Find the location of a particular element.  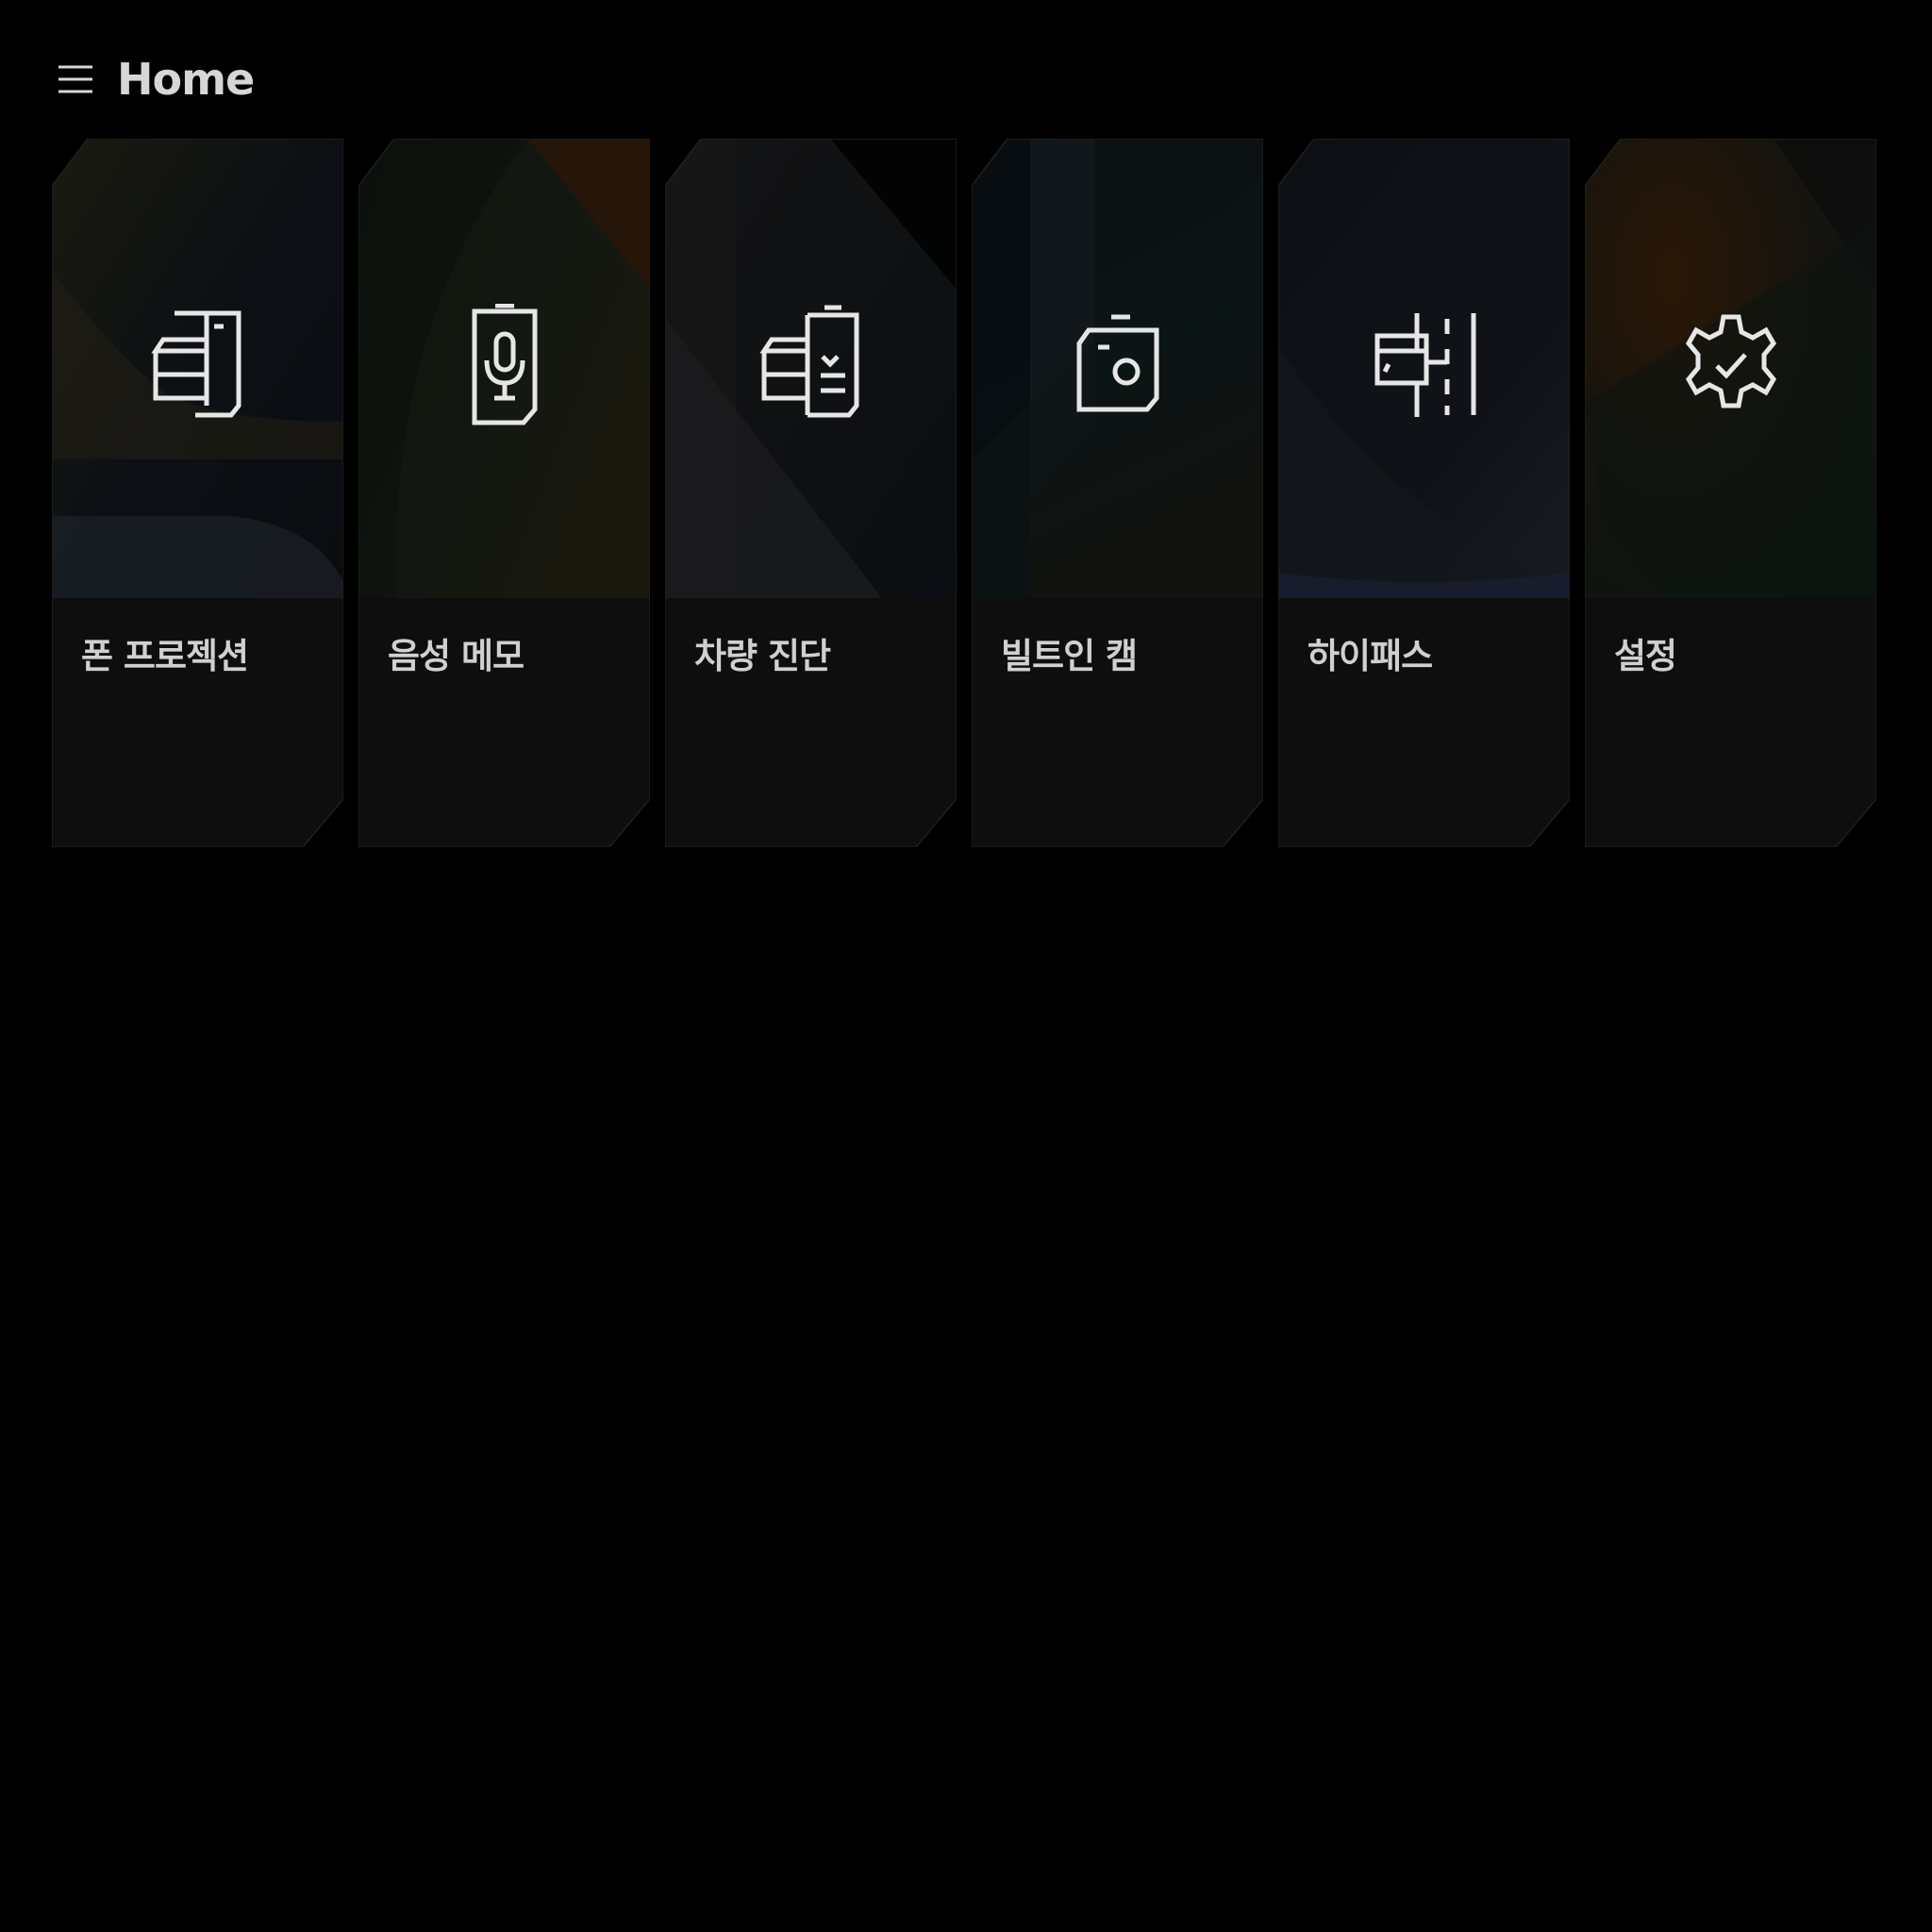

card-label: 설정 is located at coordinates (1645, 656).